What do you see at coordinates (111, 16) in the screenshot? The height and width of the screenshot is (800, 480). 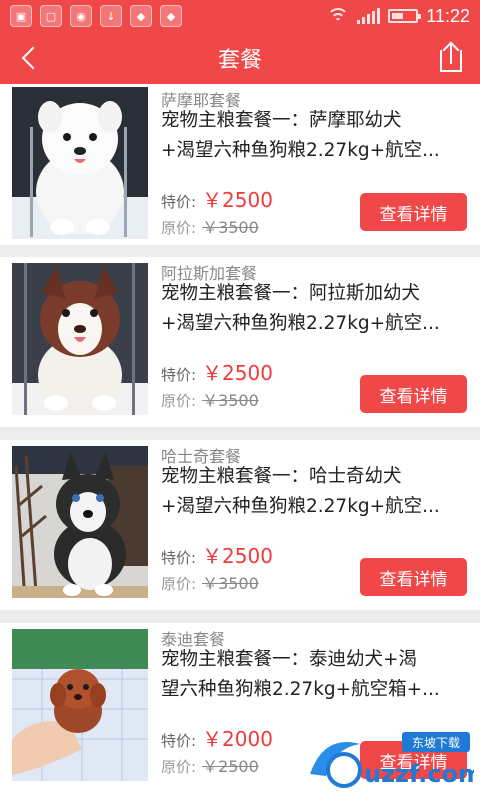 I see `download-icon: ↓` at bounding box center [111, 16].